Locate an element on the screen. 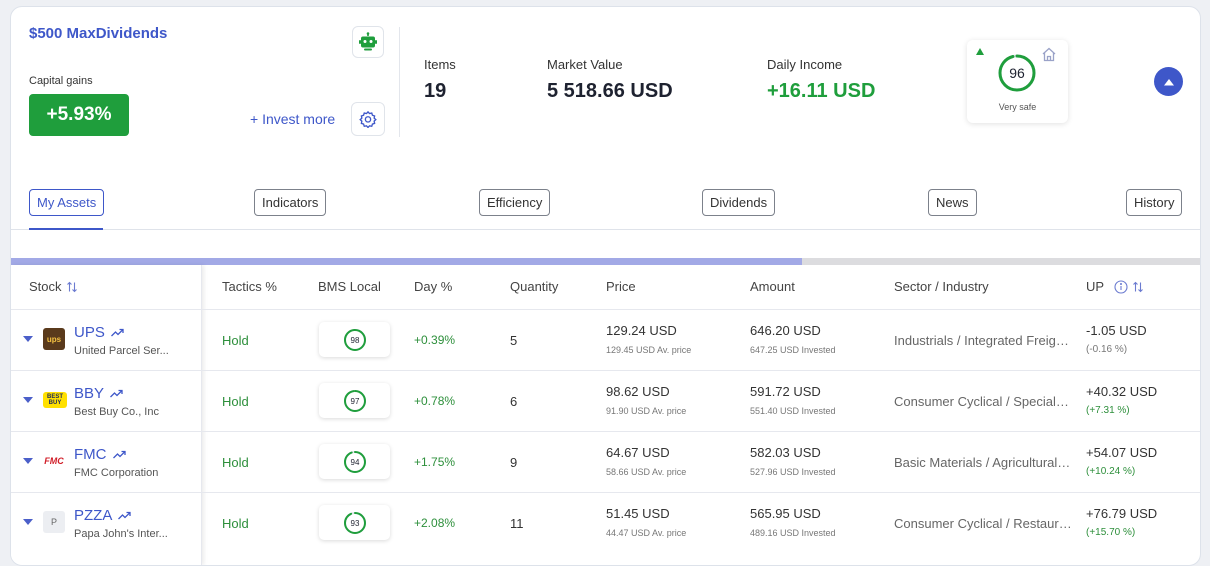  safety-score-card: 96 Very safe is located at coordinates (1017, 81).